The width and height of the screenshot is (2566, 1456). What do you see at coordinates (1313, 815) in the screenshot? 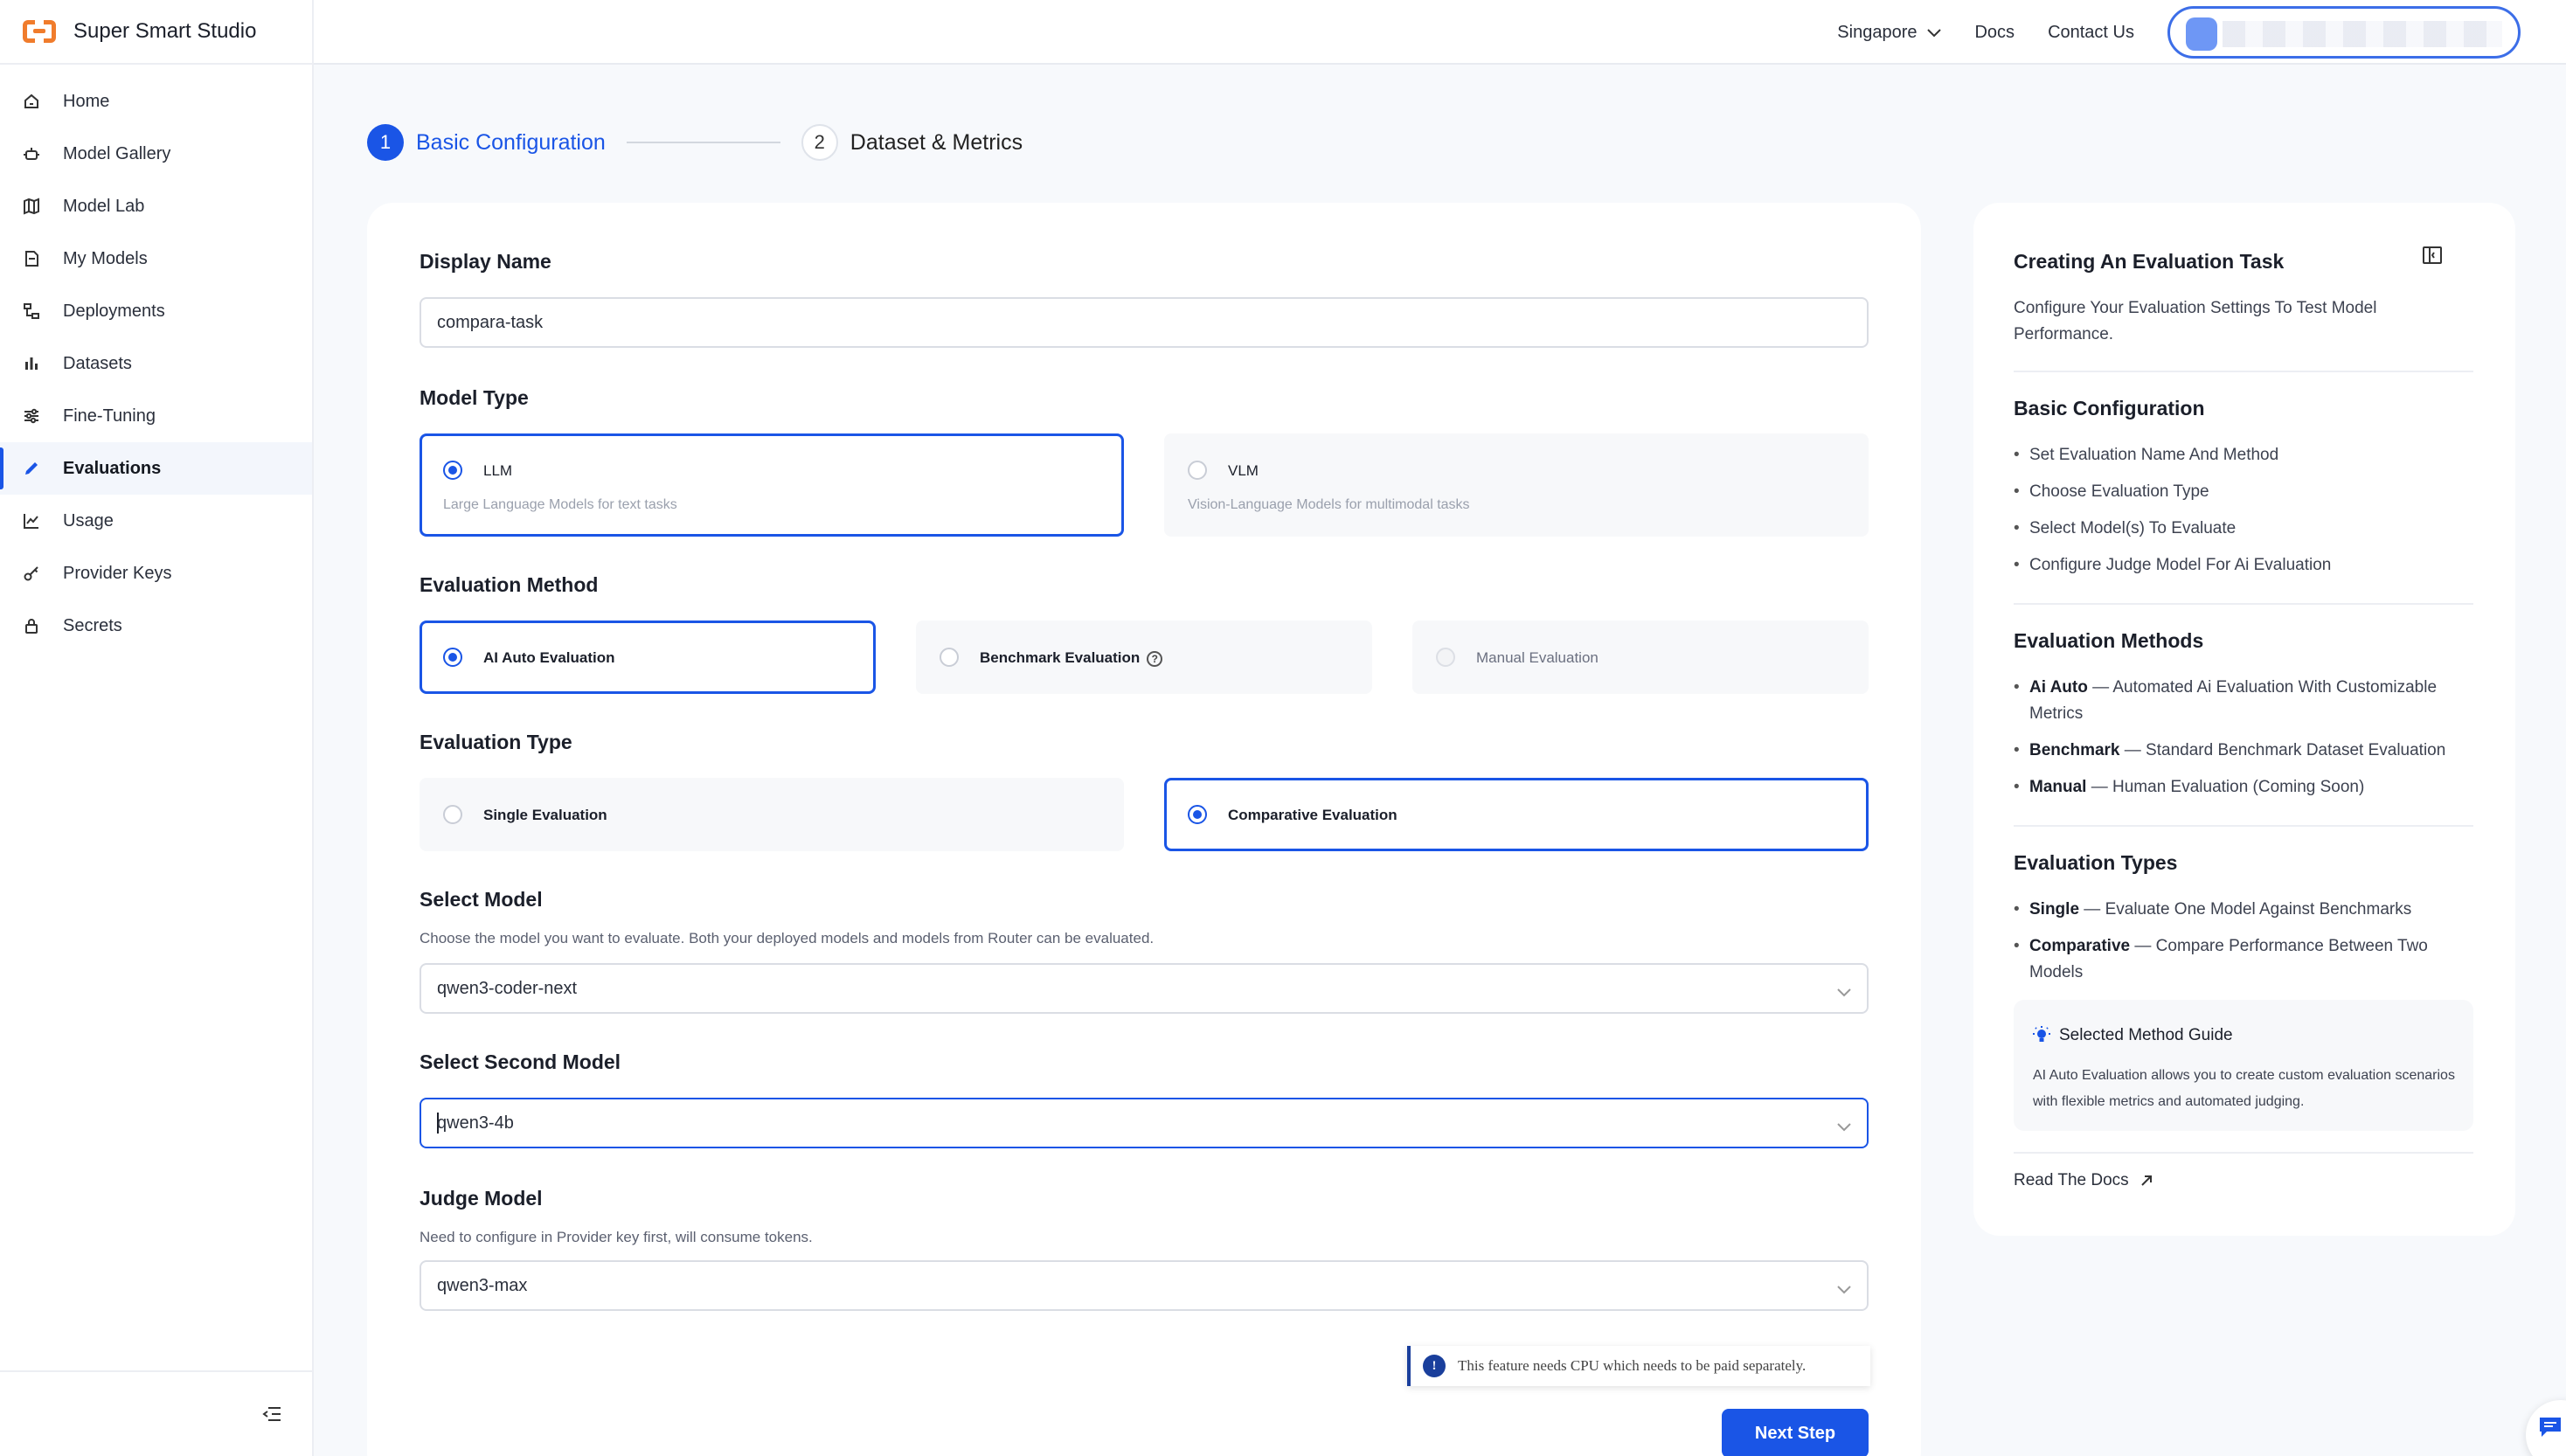
I see `comparative-title: Comparative Evaluation` at bounding box center [1313, 815].